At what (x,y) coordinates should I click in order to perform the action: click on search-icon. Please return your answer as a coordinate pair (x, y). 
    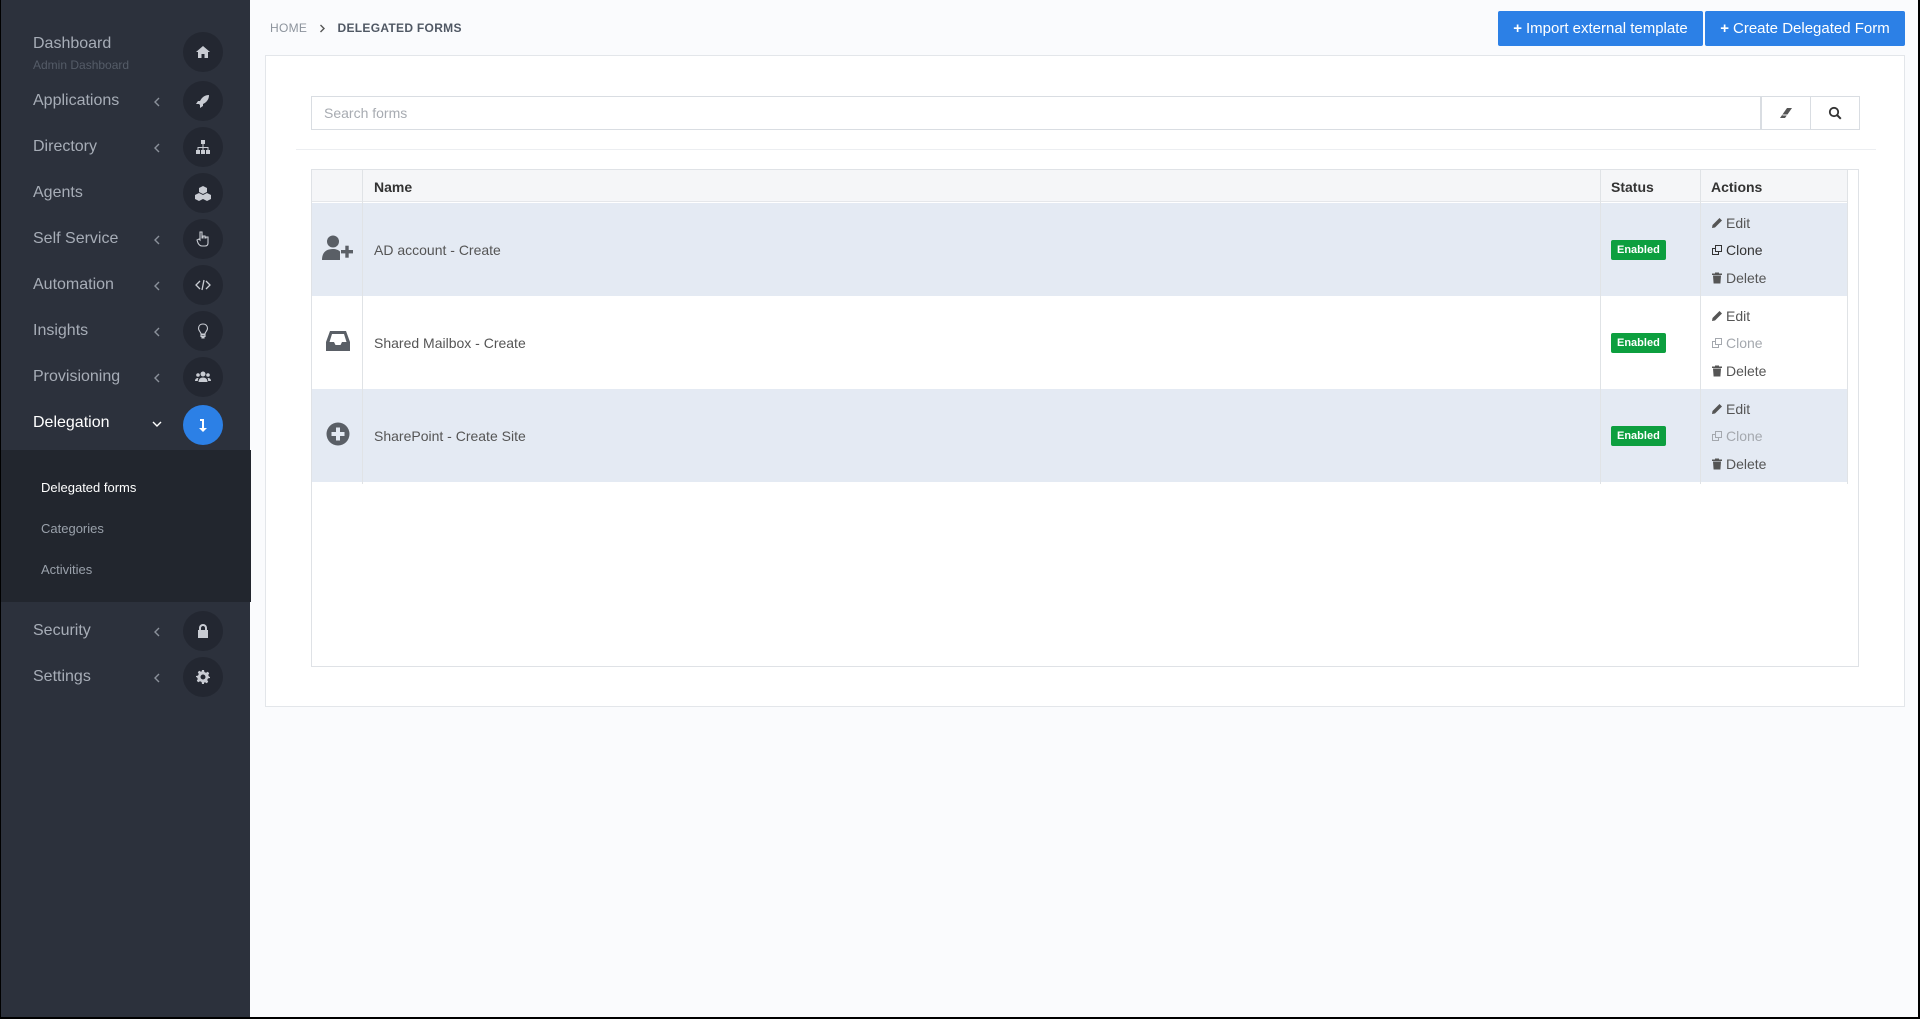
    Looking at the image, I should click on (1835, 113).